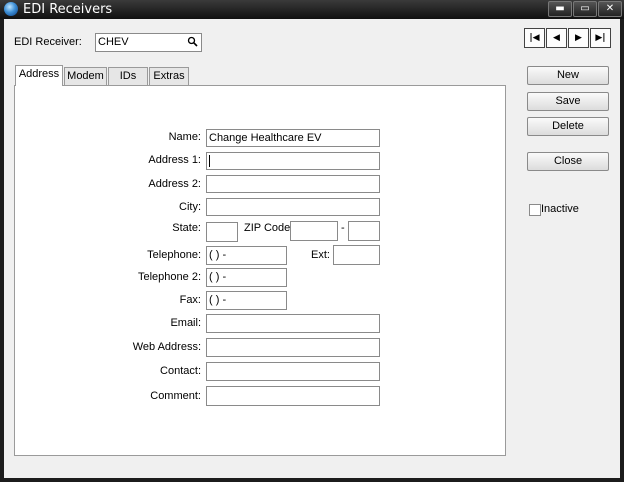  I want to click on address1-input, so click(293, 161).